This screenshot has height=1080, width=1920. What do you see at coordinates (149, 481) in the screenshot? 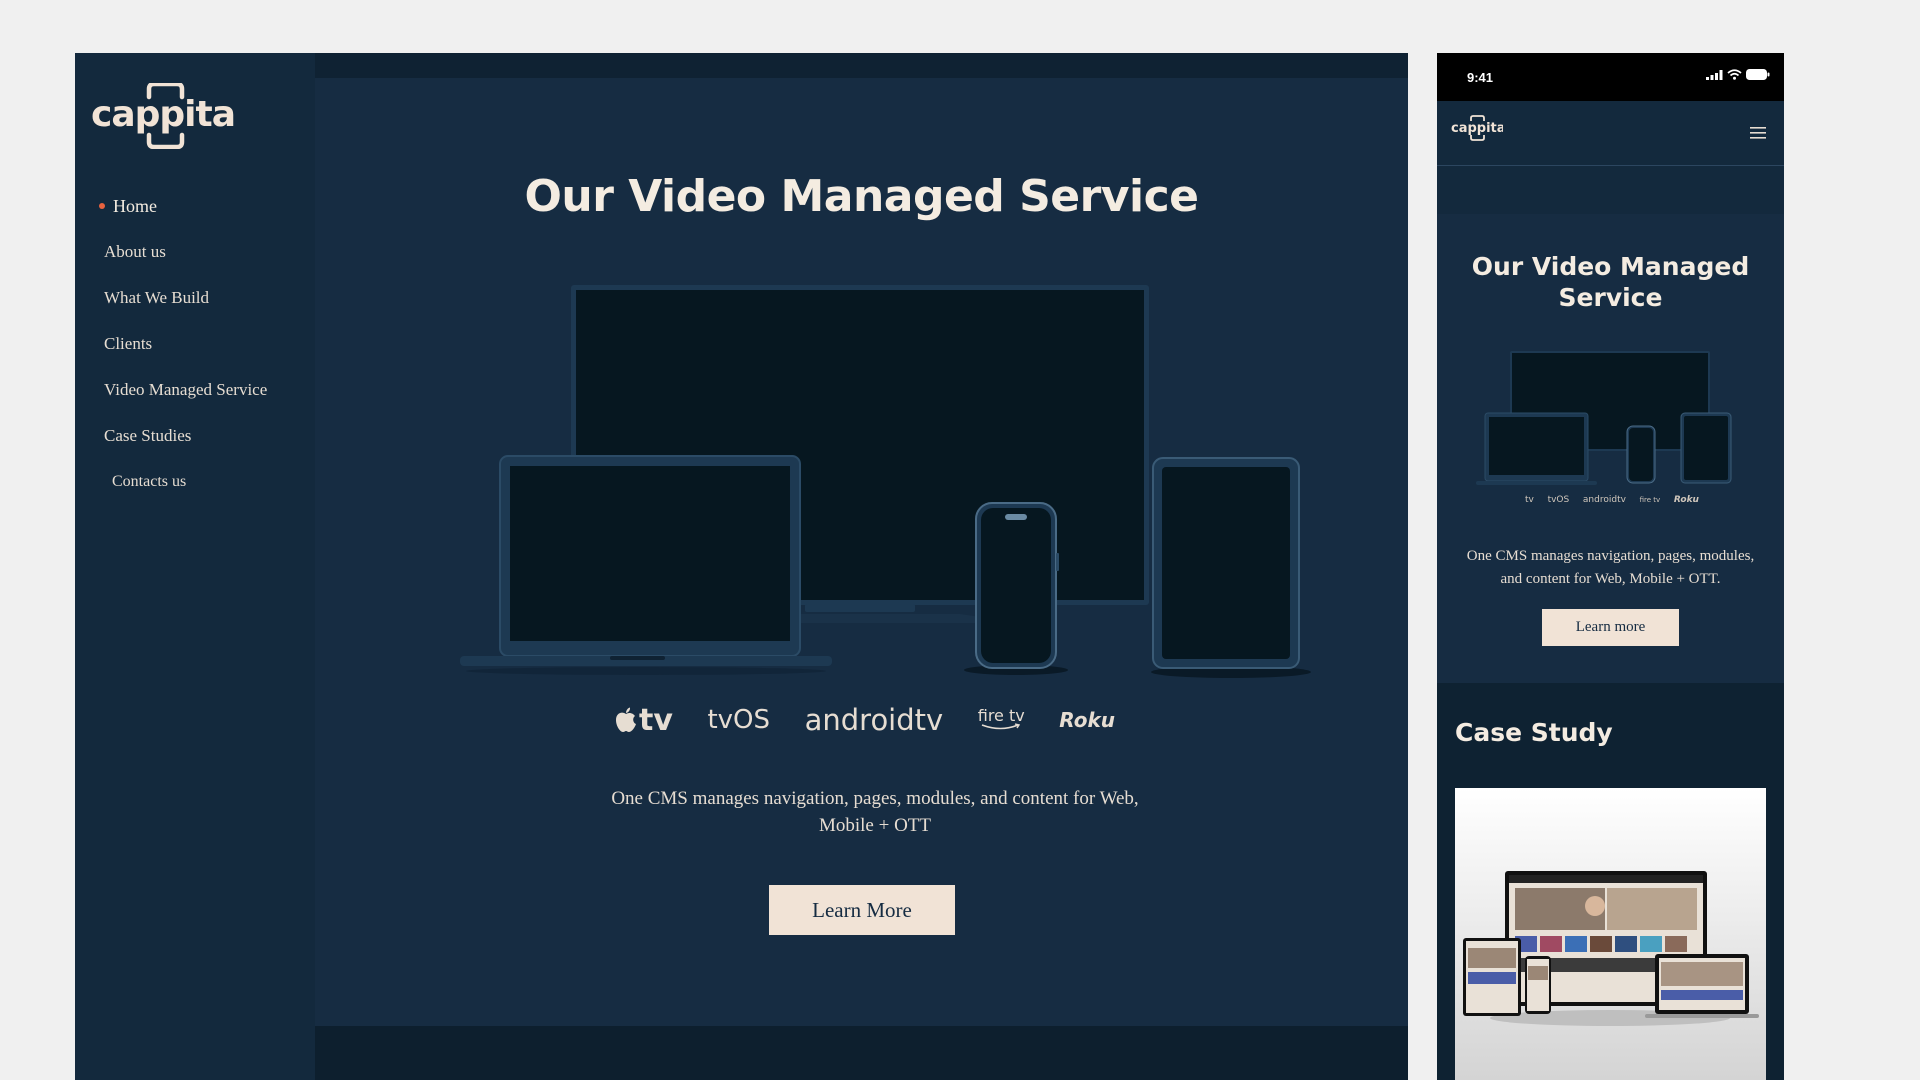
I see `nav-item-label: Contacts us` at bounding box center [149, 481].